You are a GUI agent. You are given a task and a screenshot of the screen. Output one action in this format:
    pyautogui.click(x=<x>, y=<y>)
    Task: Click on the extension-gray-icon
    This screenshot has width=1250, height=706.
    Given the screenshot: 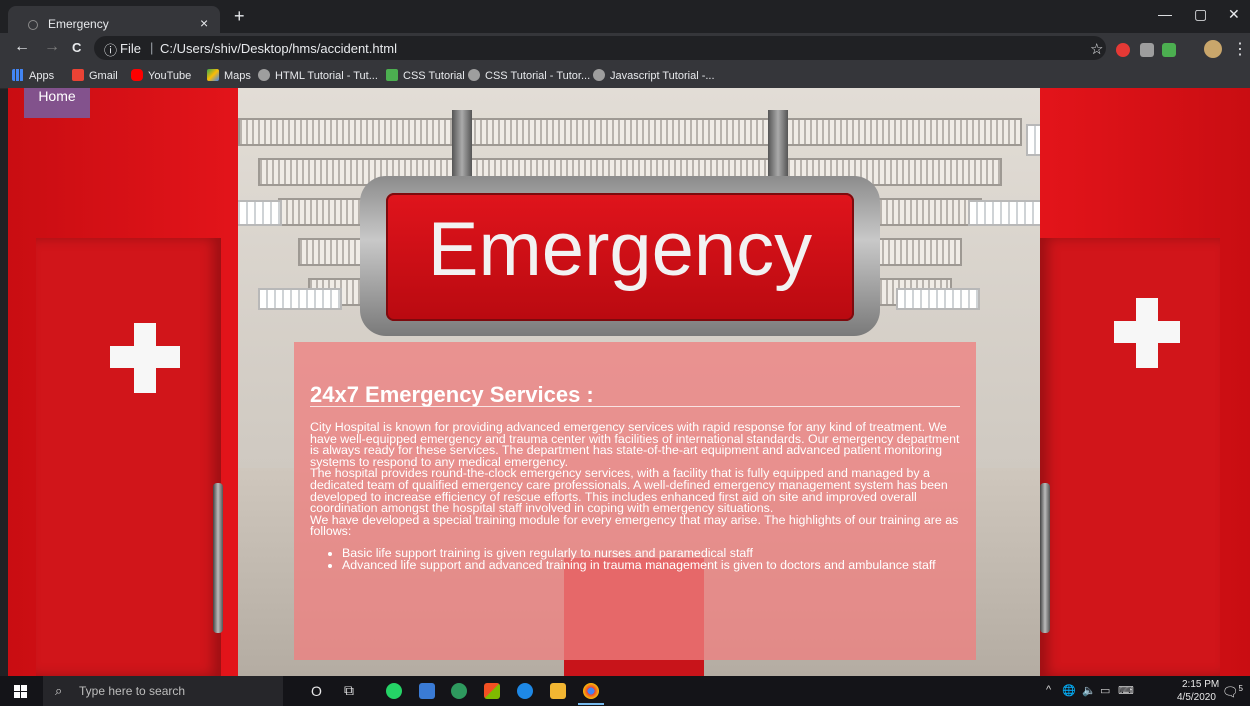 What is the action you would take?
    pyautogui.click(x=1147, y=50)
    